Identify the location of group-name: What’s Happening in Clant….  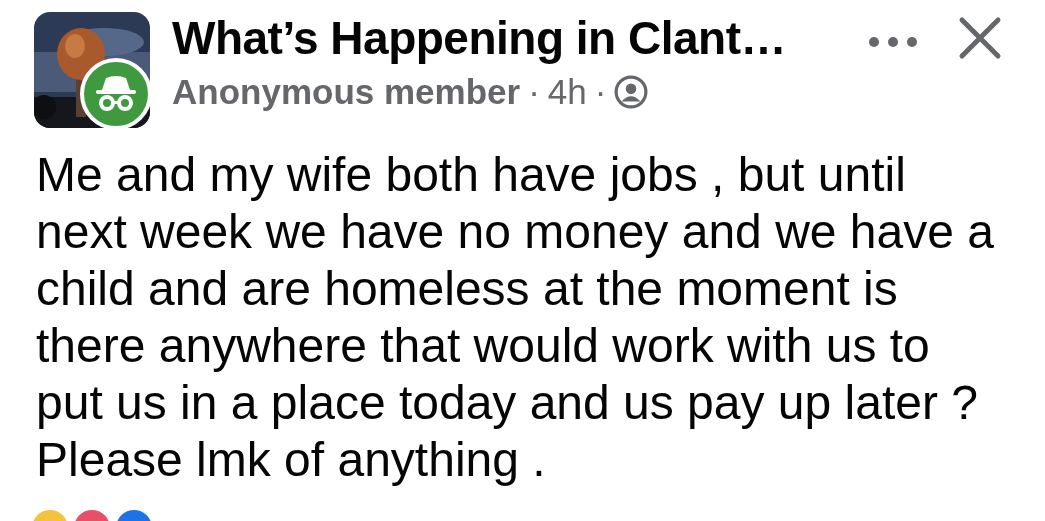
(479, 38).